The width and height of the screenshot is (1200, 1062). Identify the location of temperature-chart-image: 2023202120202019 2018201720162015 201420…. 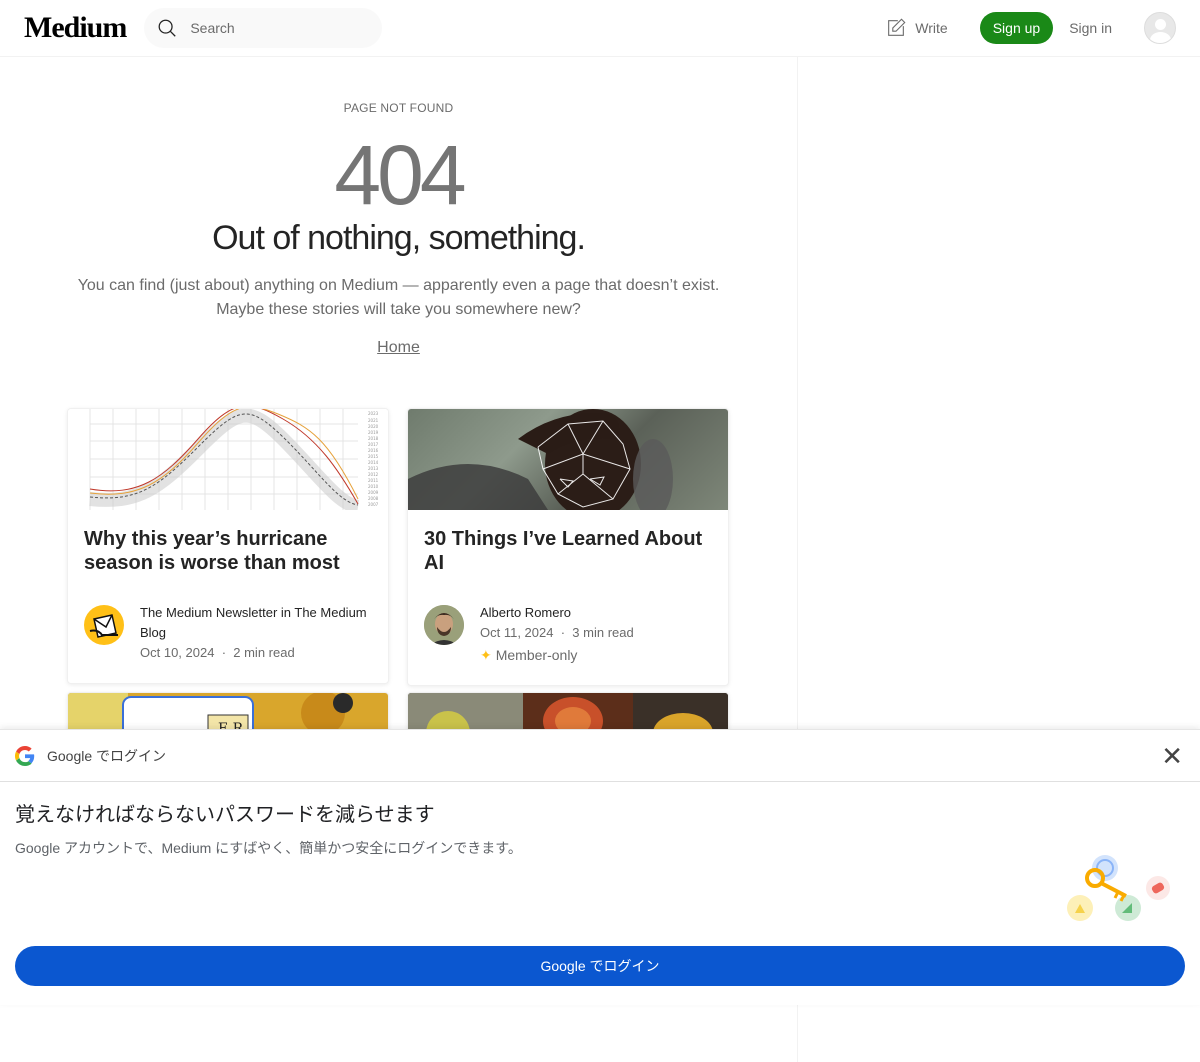
(234, 459).